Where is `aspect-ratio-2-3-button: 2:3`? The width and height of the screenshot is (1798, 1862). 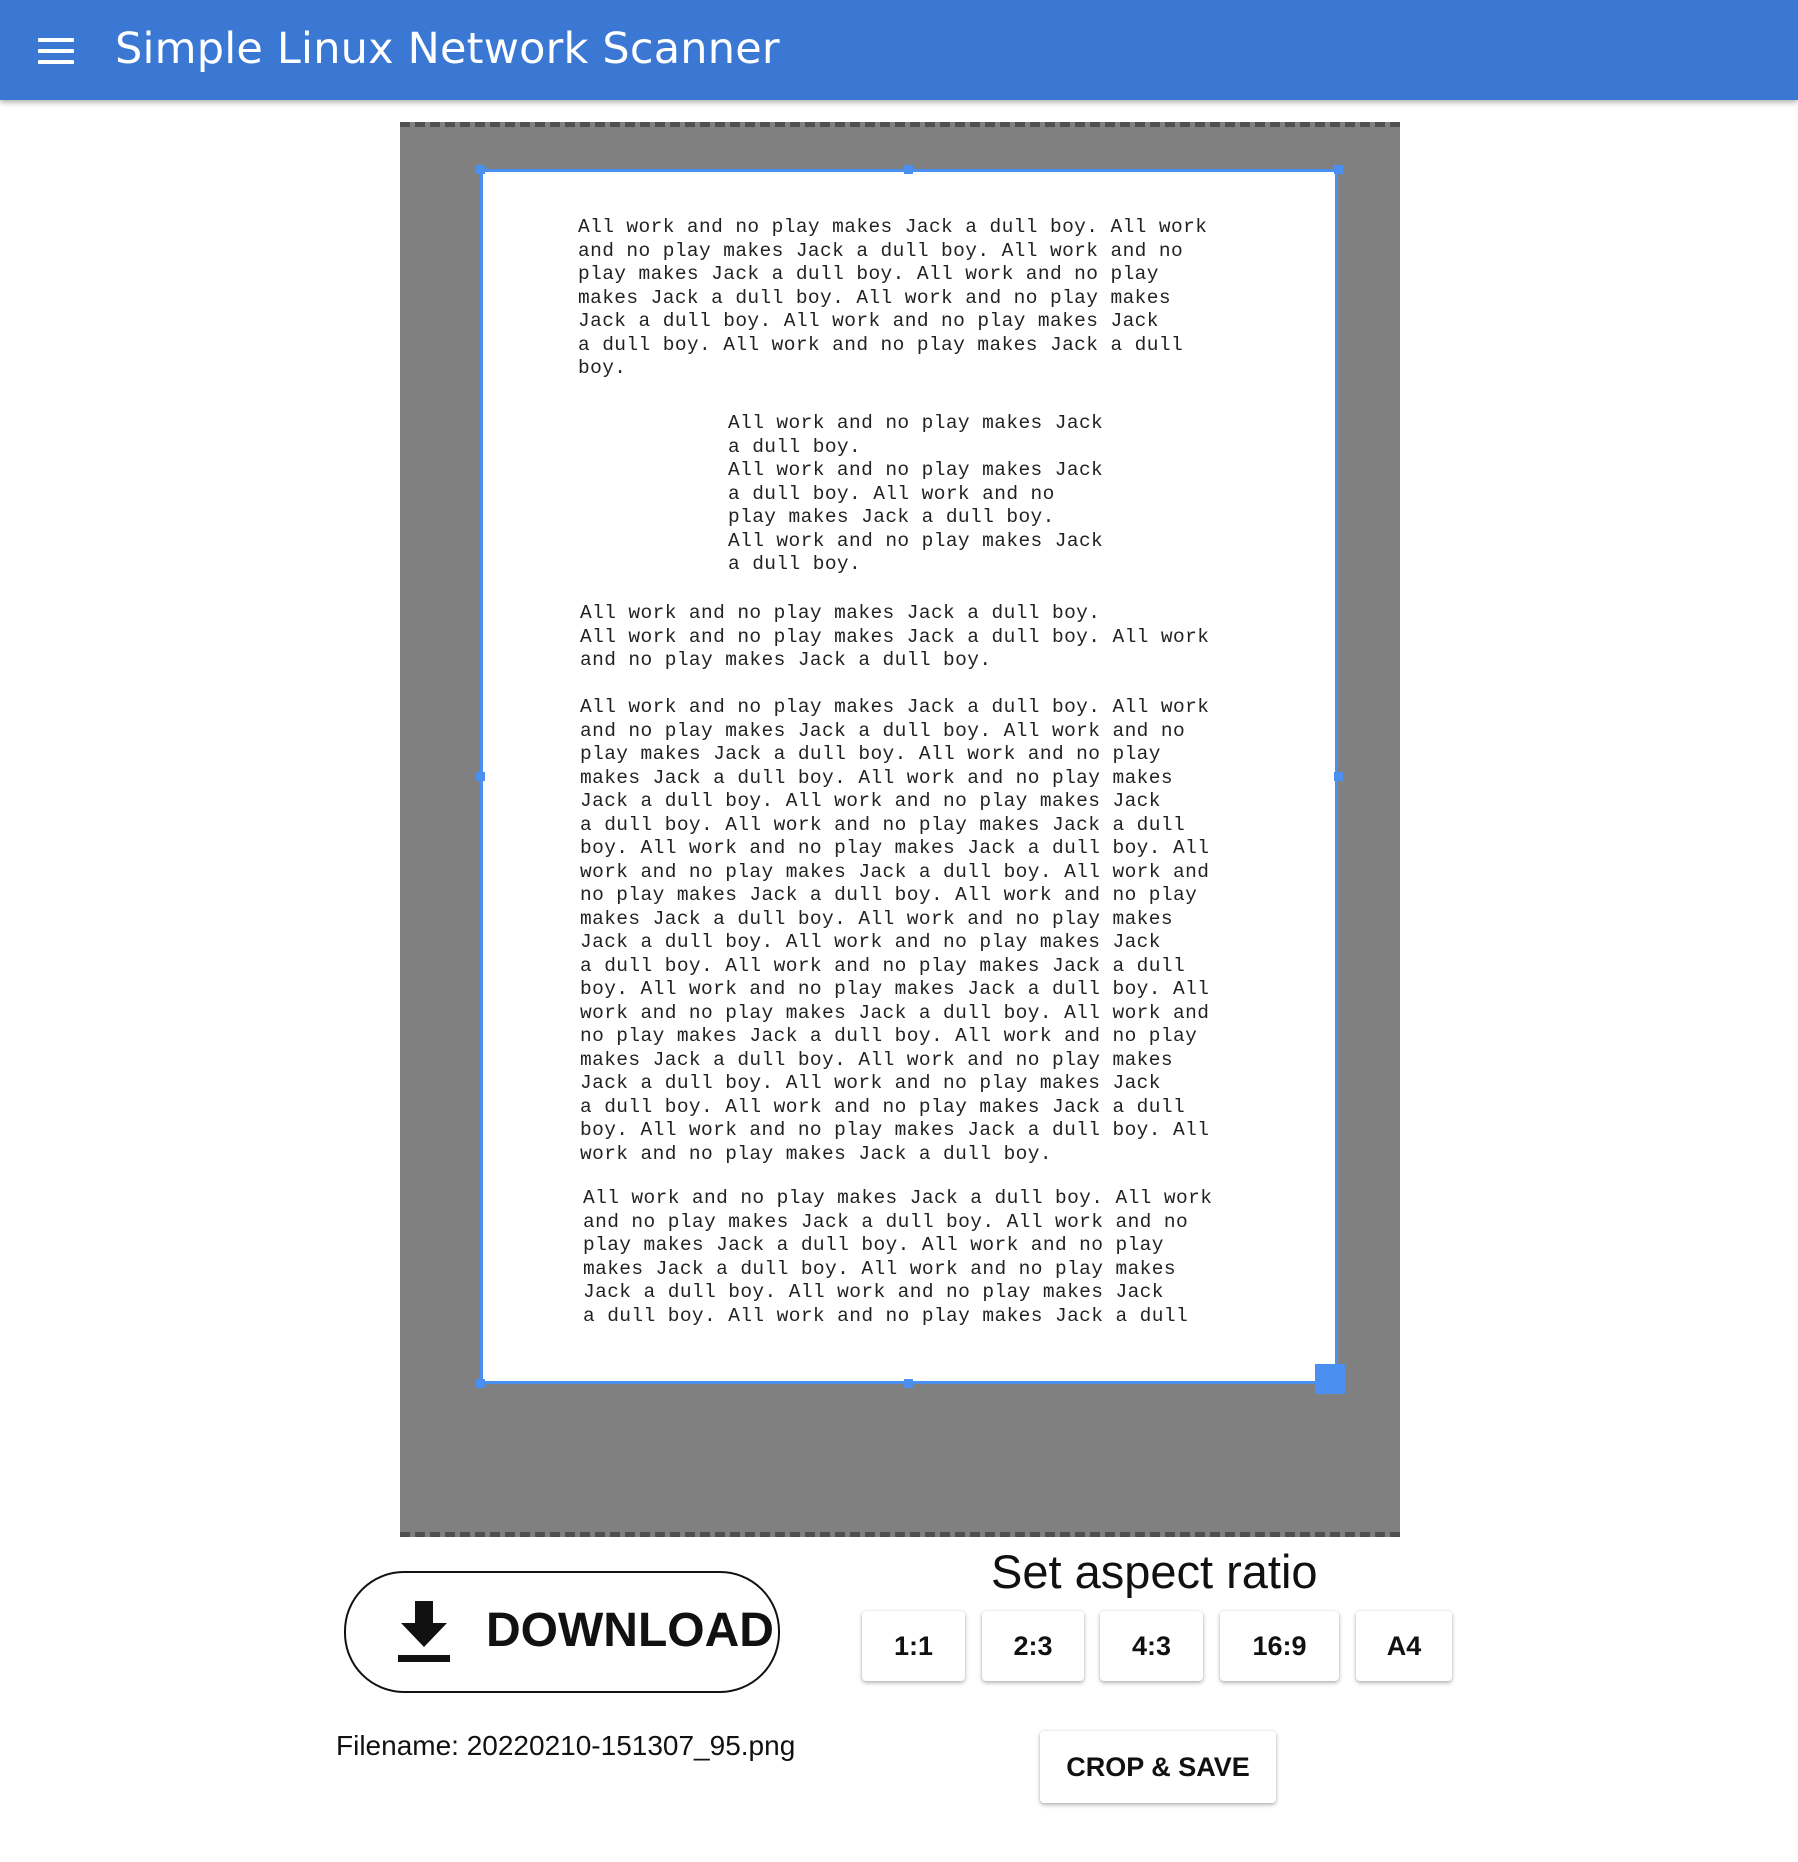
aspect-ratio-2-3-button: 2:3 is located at coordinates (1033, 1646).